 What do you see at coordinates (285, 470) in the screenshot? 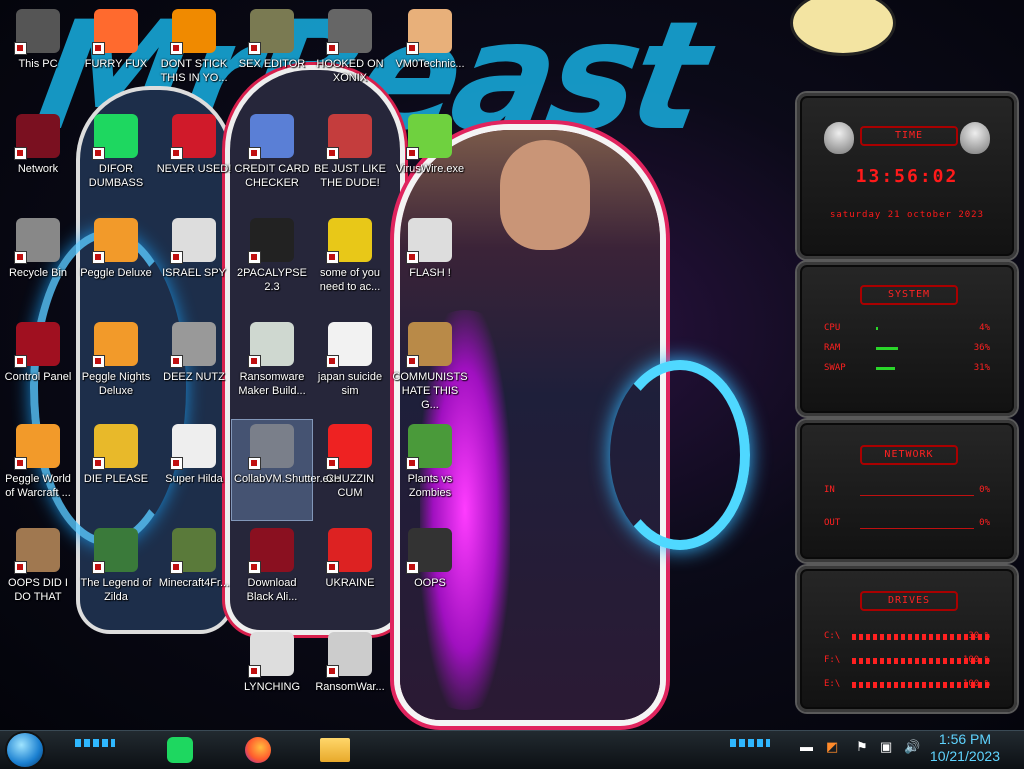
I see `desktop-icon-monitor: CollabVM.Shutter.exe` at bounding box center [285, 470].